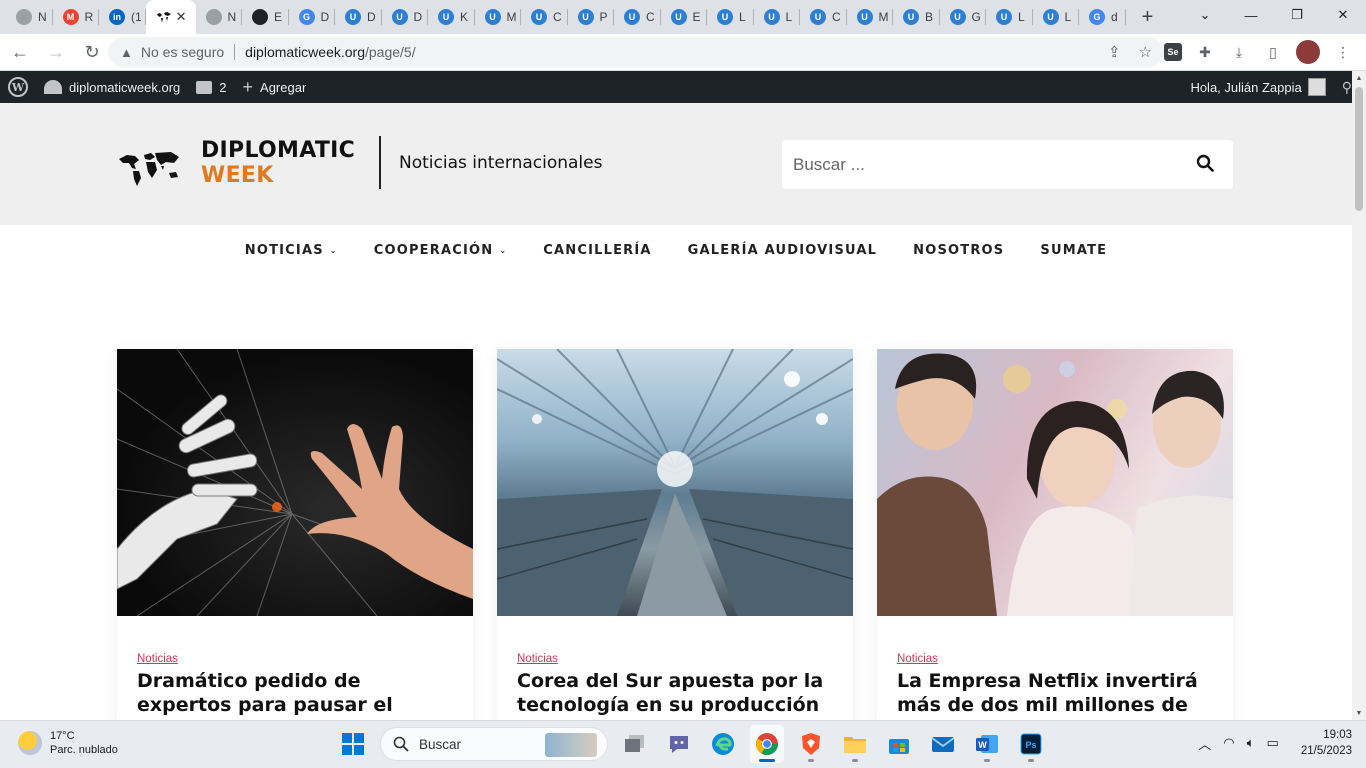  I want to click on nav-item-2: COOPERACIÓN ⌄, so click(441, 250).